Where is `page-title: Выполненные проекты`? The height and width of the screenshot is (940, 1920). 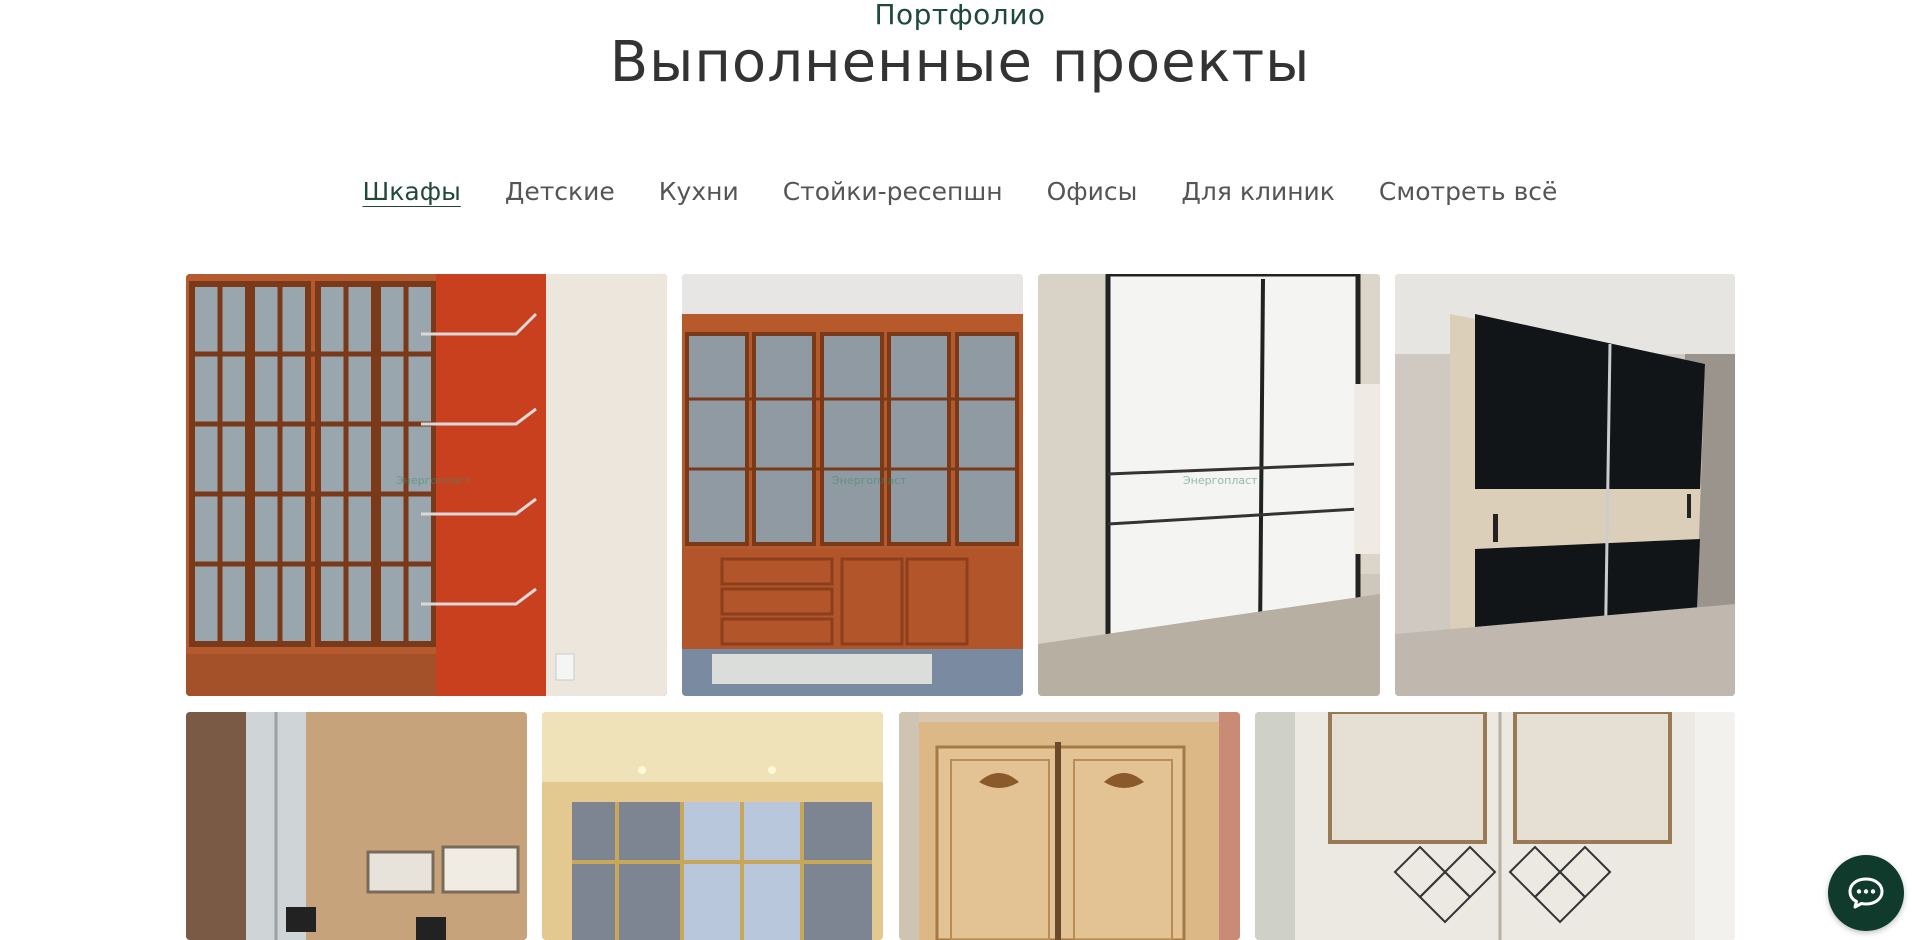 page-title: Выполненные проекты is located at coordinates (960, 62).